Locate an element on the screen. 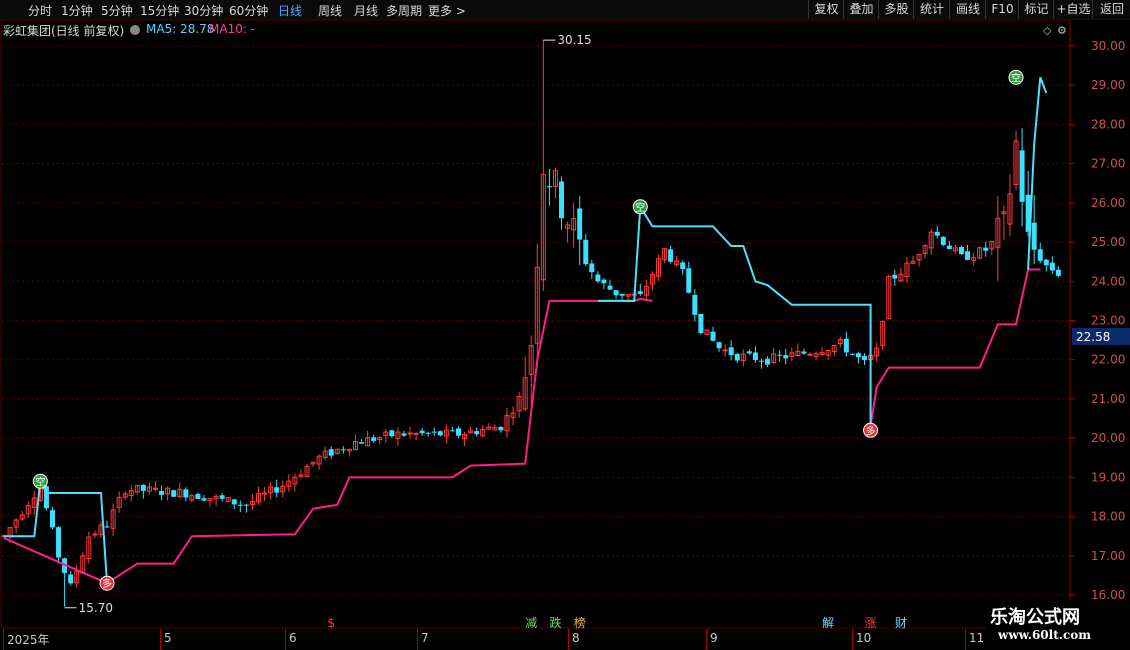 The height and width of the screenshot is (650, 1130). period-tab-1: 1分钟 is located at coordinates (77, 10).